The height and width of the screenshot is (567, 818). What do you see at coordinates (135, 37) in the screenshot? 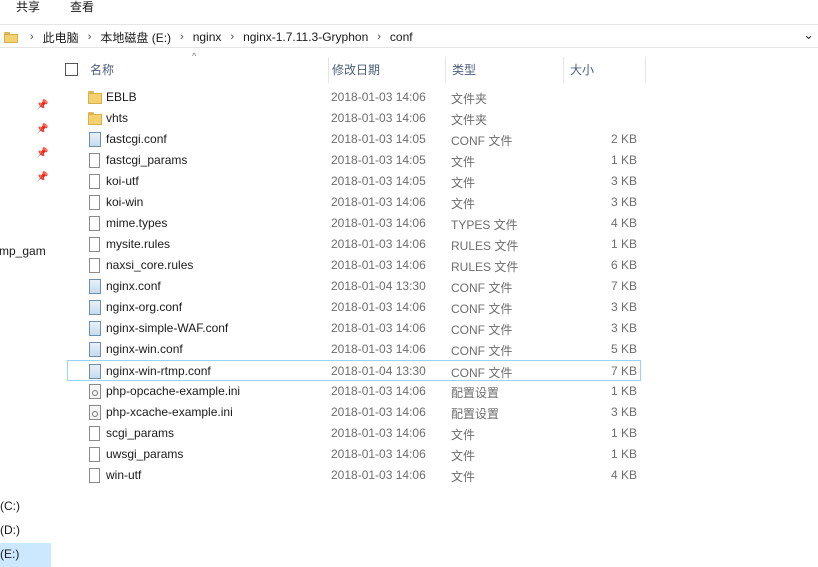
I see `breadcrumb-drive: 本地磁盘 (E:)` at bounding box center [135, 37].